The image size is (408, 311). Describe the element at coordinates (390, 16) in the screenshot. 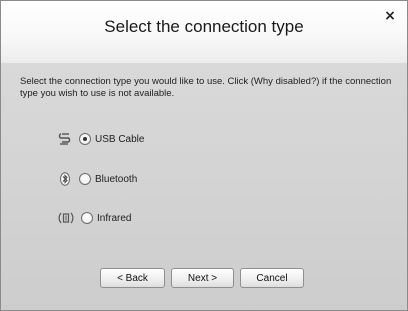

I see `close-button: ×` at that location.